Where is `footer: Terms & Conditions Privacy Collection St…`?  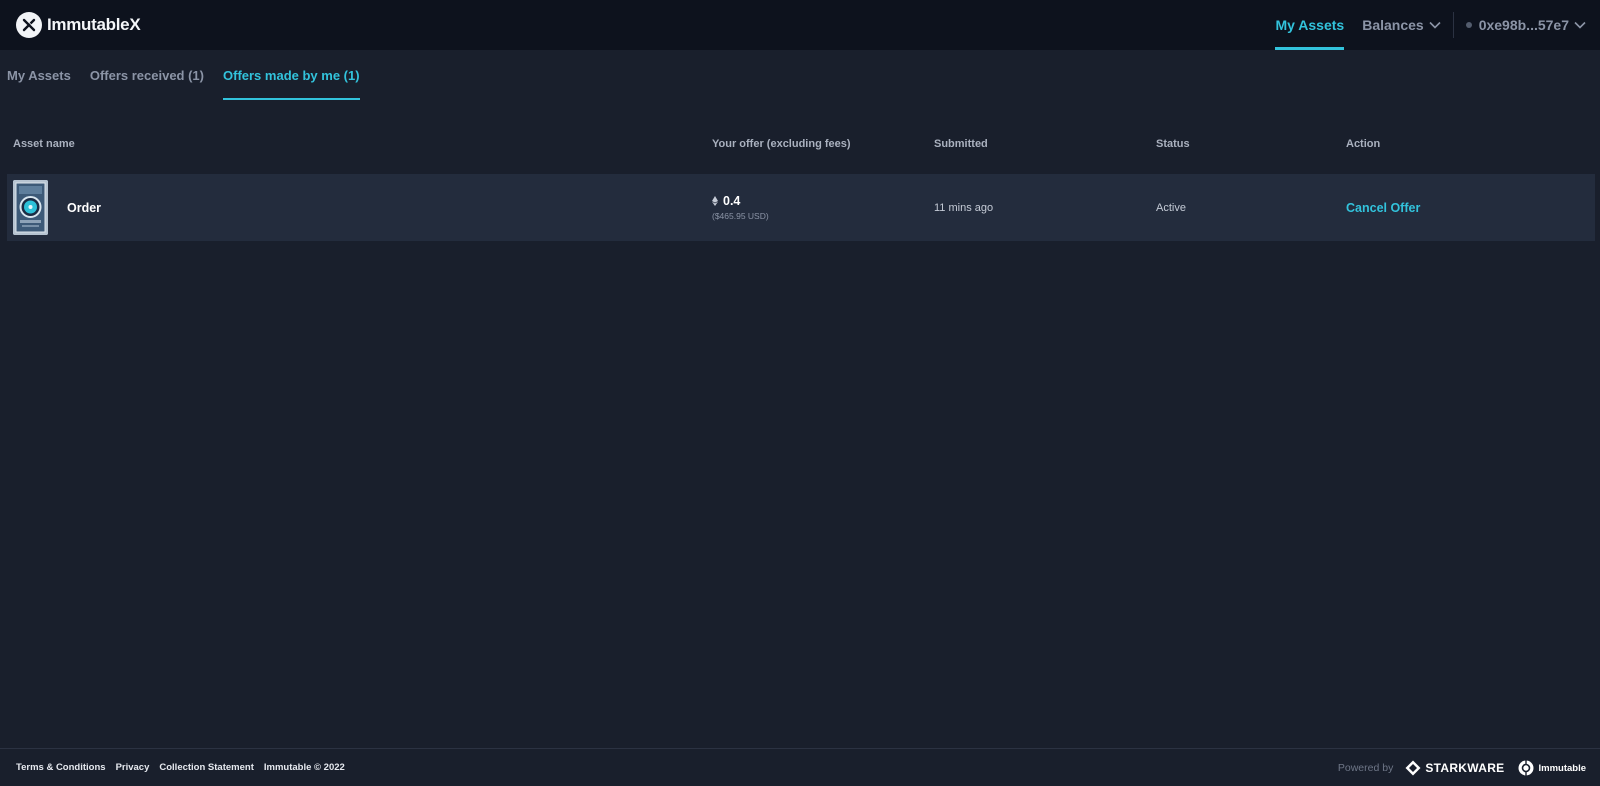
footer: Terms & Conditions Privacy Collection St… is located at coordinates (800, 767).